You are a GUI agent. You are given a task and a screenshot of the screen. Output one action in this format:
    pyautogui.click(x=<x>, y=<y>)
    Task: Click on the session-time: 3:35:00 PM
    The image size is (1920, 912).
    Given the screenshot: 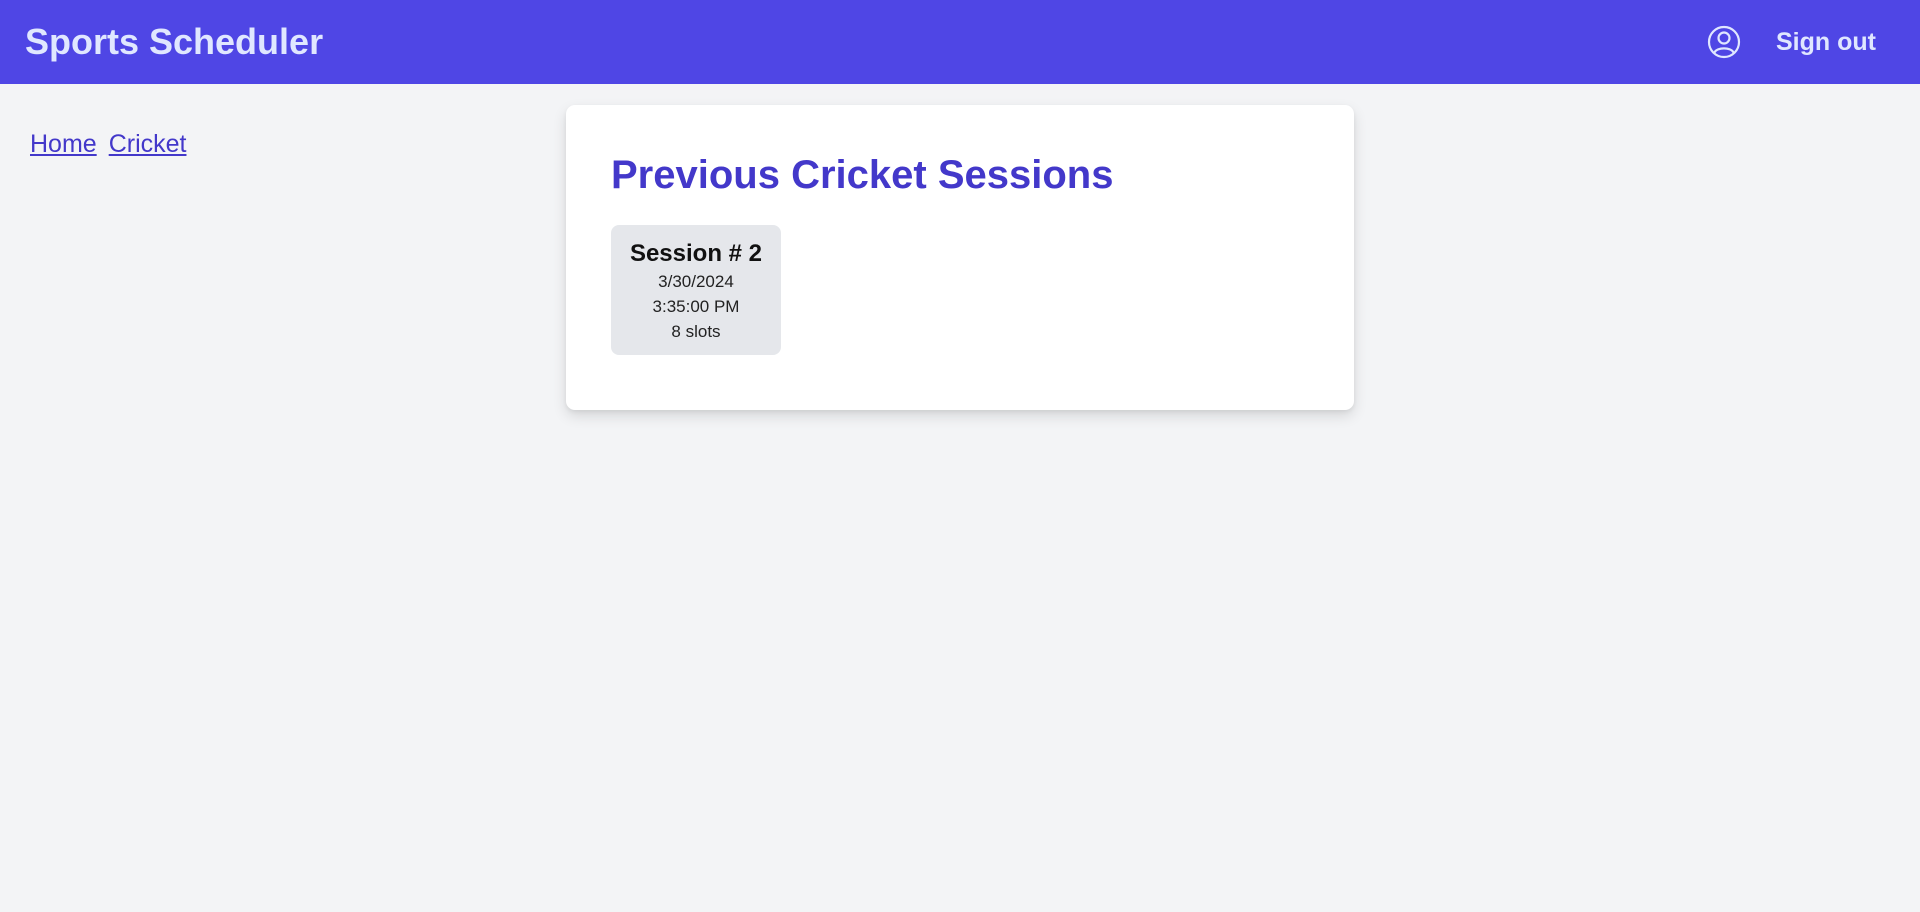 What is the action you would take?
    pyautogui.click(x=696, y=306)
    